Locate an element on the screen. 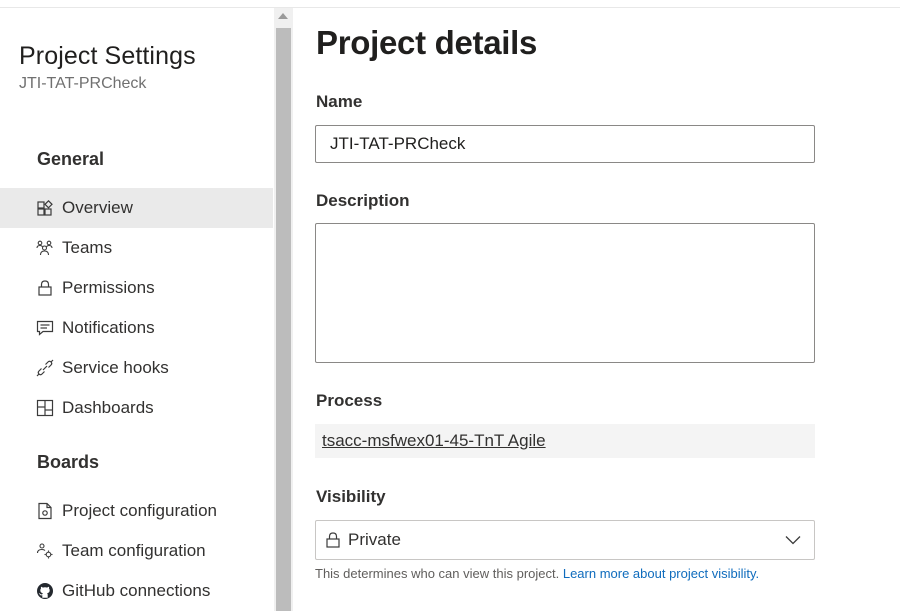 The image size is (900, 611). name-input is located at coordinates (565, 144).